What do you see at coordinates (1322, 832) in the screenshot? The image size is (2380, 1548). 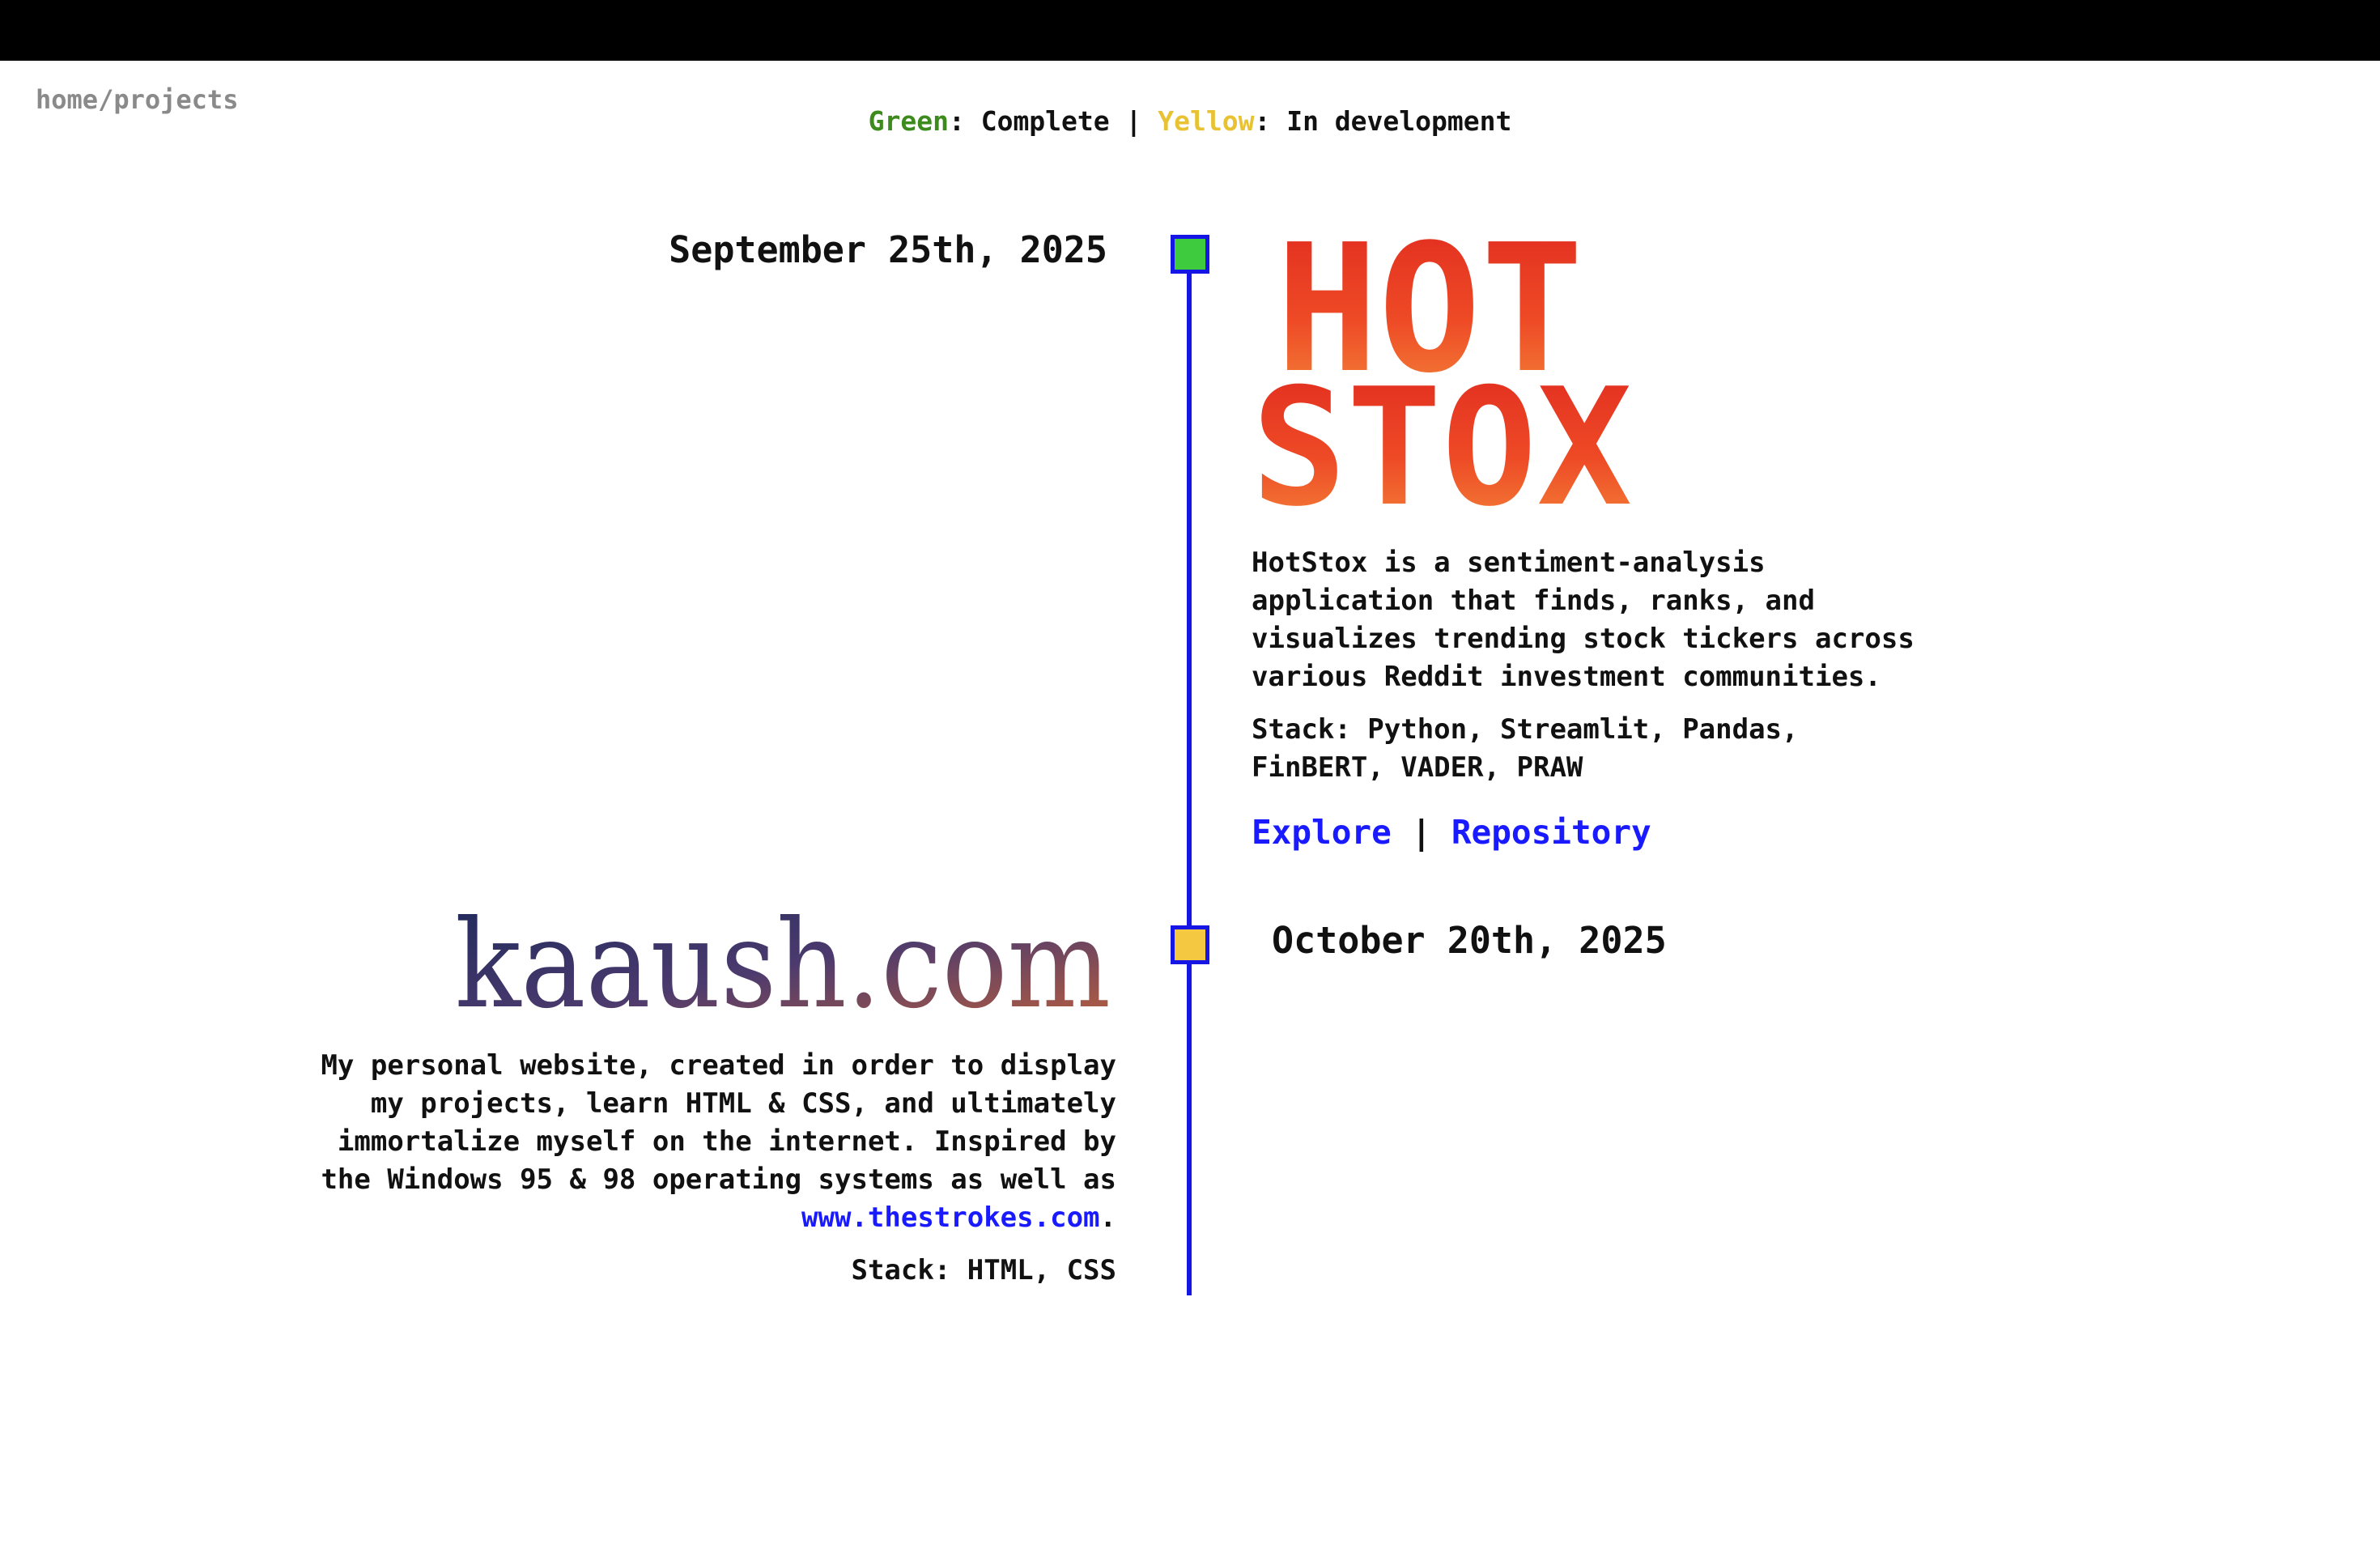 I see `explore-link: Explore` at bounding box center [1322, 832].